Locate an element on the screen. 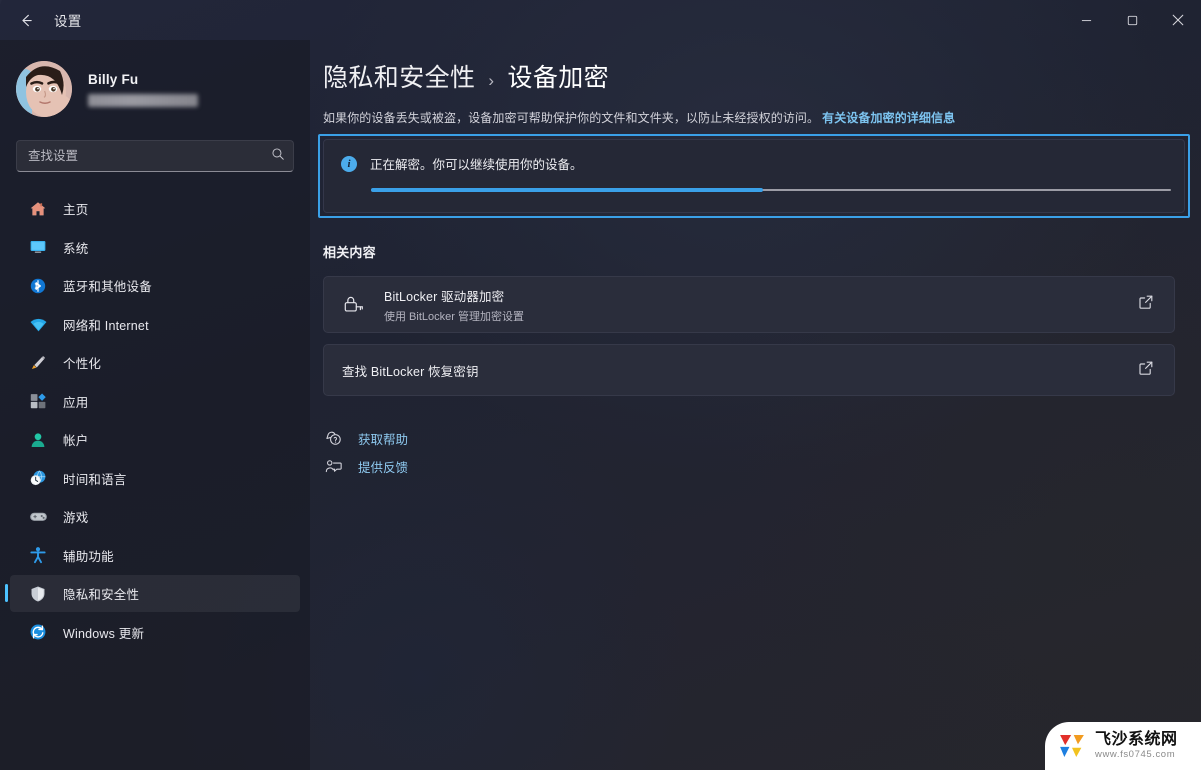 The image size is (1201, 770). watermark-url: www.fs0745.com is located at coordinates (1135, 755).